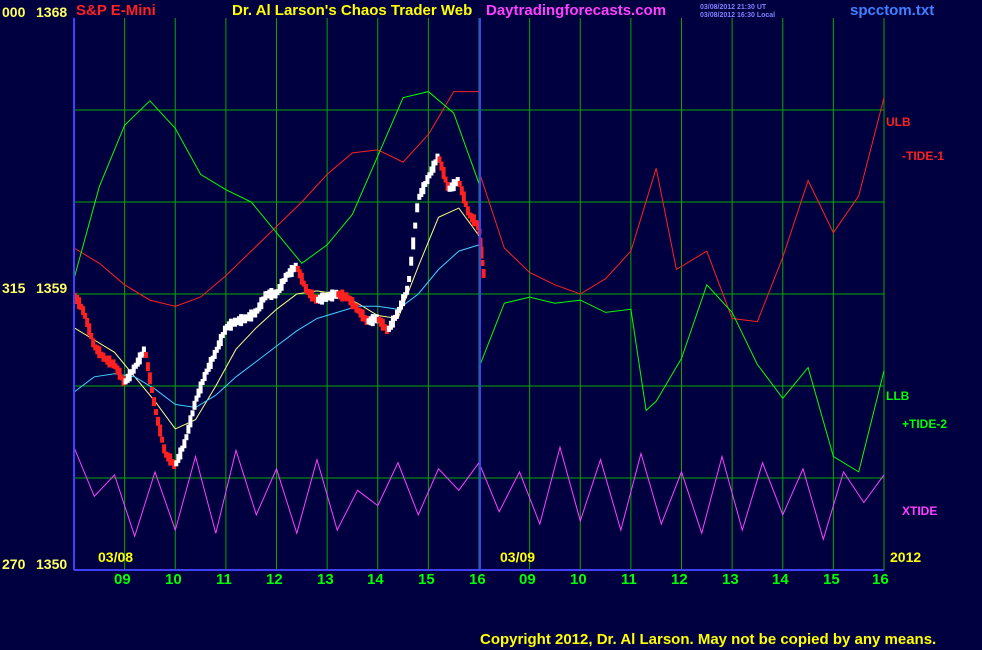 This screenshot has height=650, width=982. What do you see at coordinates (898, 396) in the screenshot?
I see `legend-llb: LLB` at bounding box center [898, 396].